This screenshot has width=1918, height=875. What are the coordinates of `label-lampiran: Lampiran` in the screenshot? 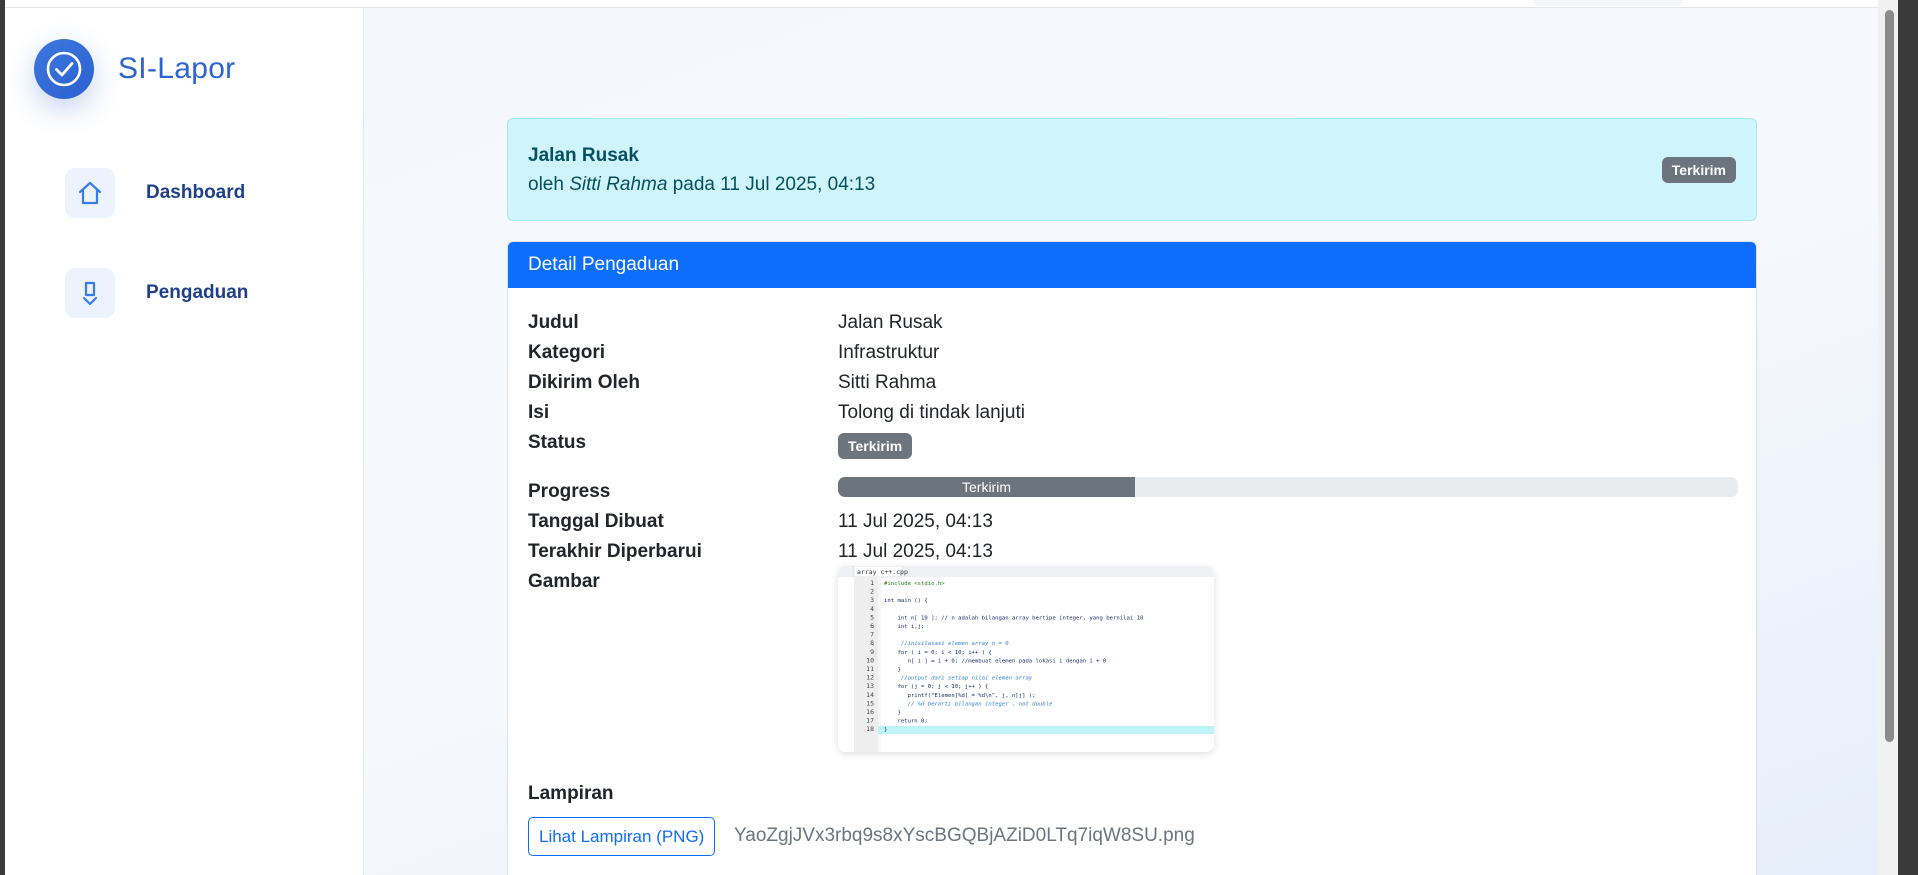 It's located at (571, 793).